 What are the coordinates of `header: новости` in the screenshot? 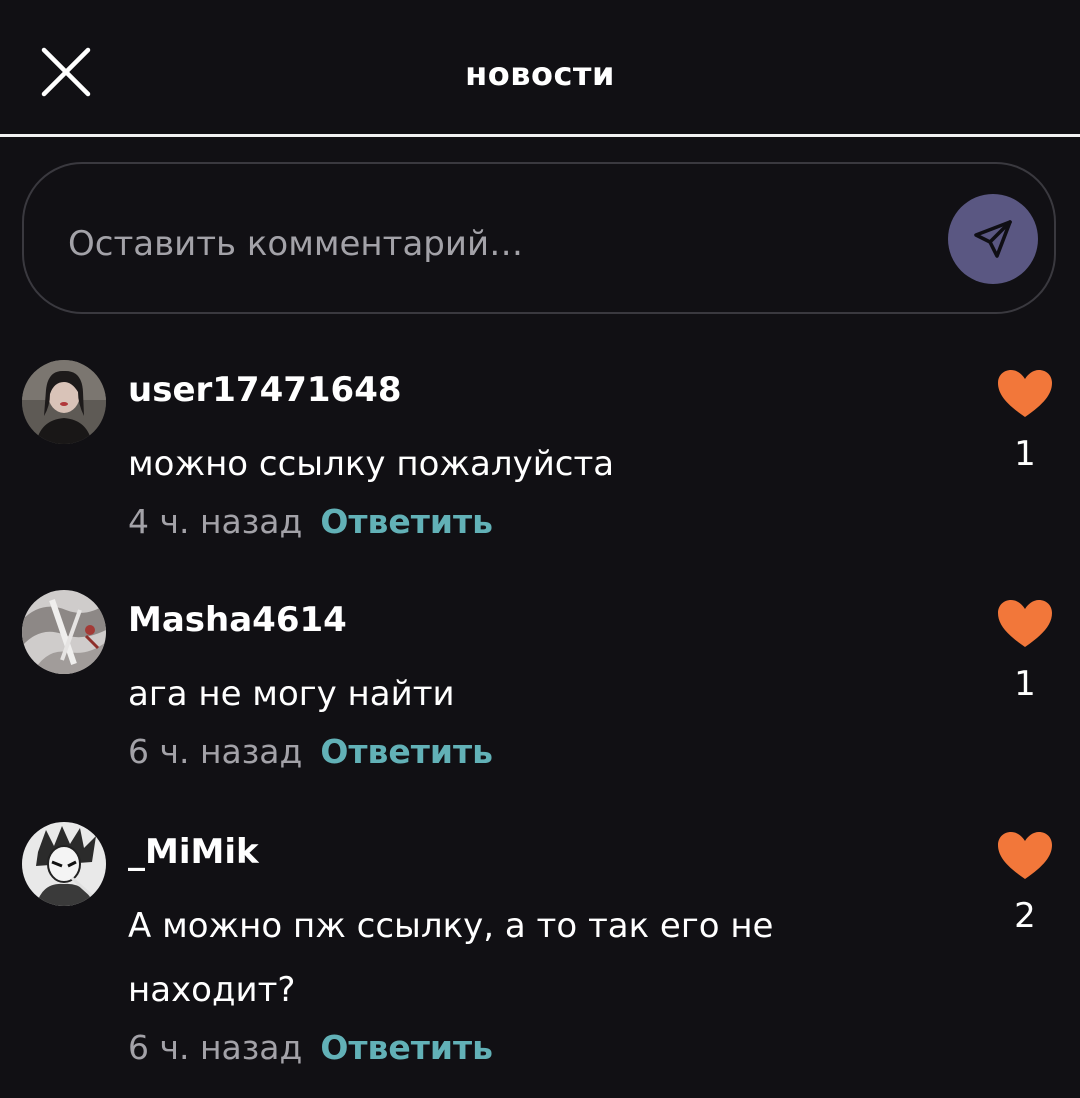 It's located at (540, 68).